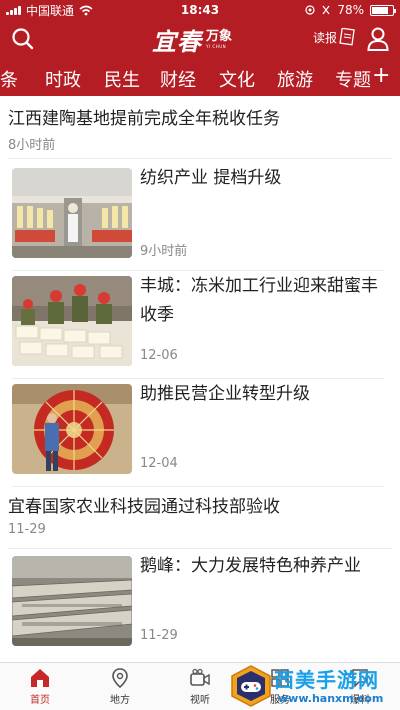 This screenshot has height=710, width=400. Describe the element at coordinates (347, 37) in the screenshot. I see `newspaper-icon` at that location.